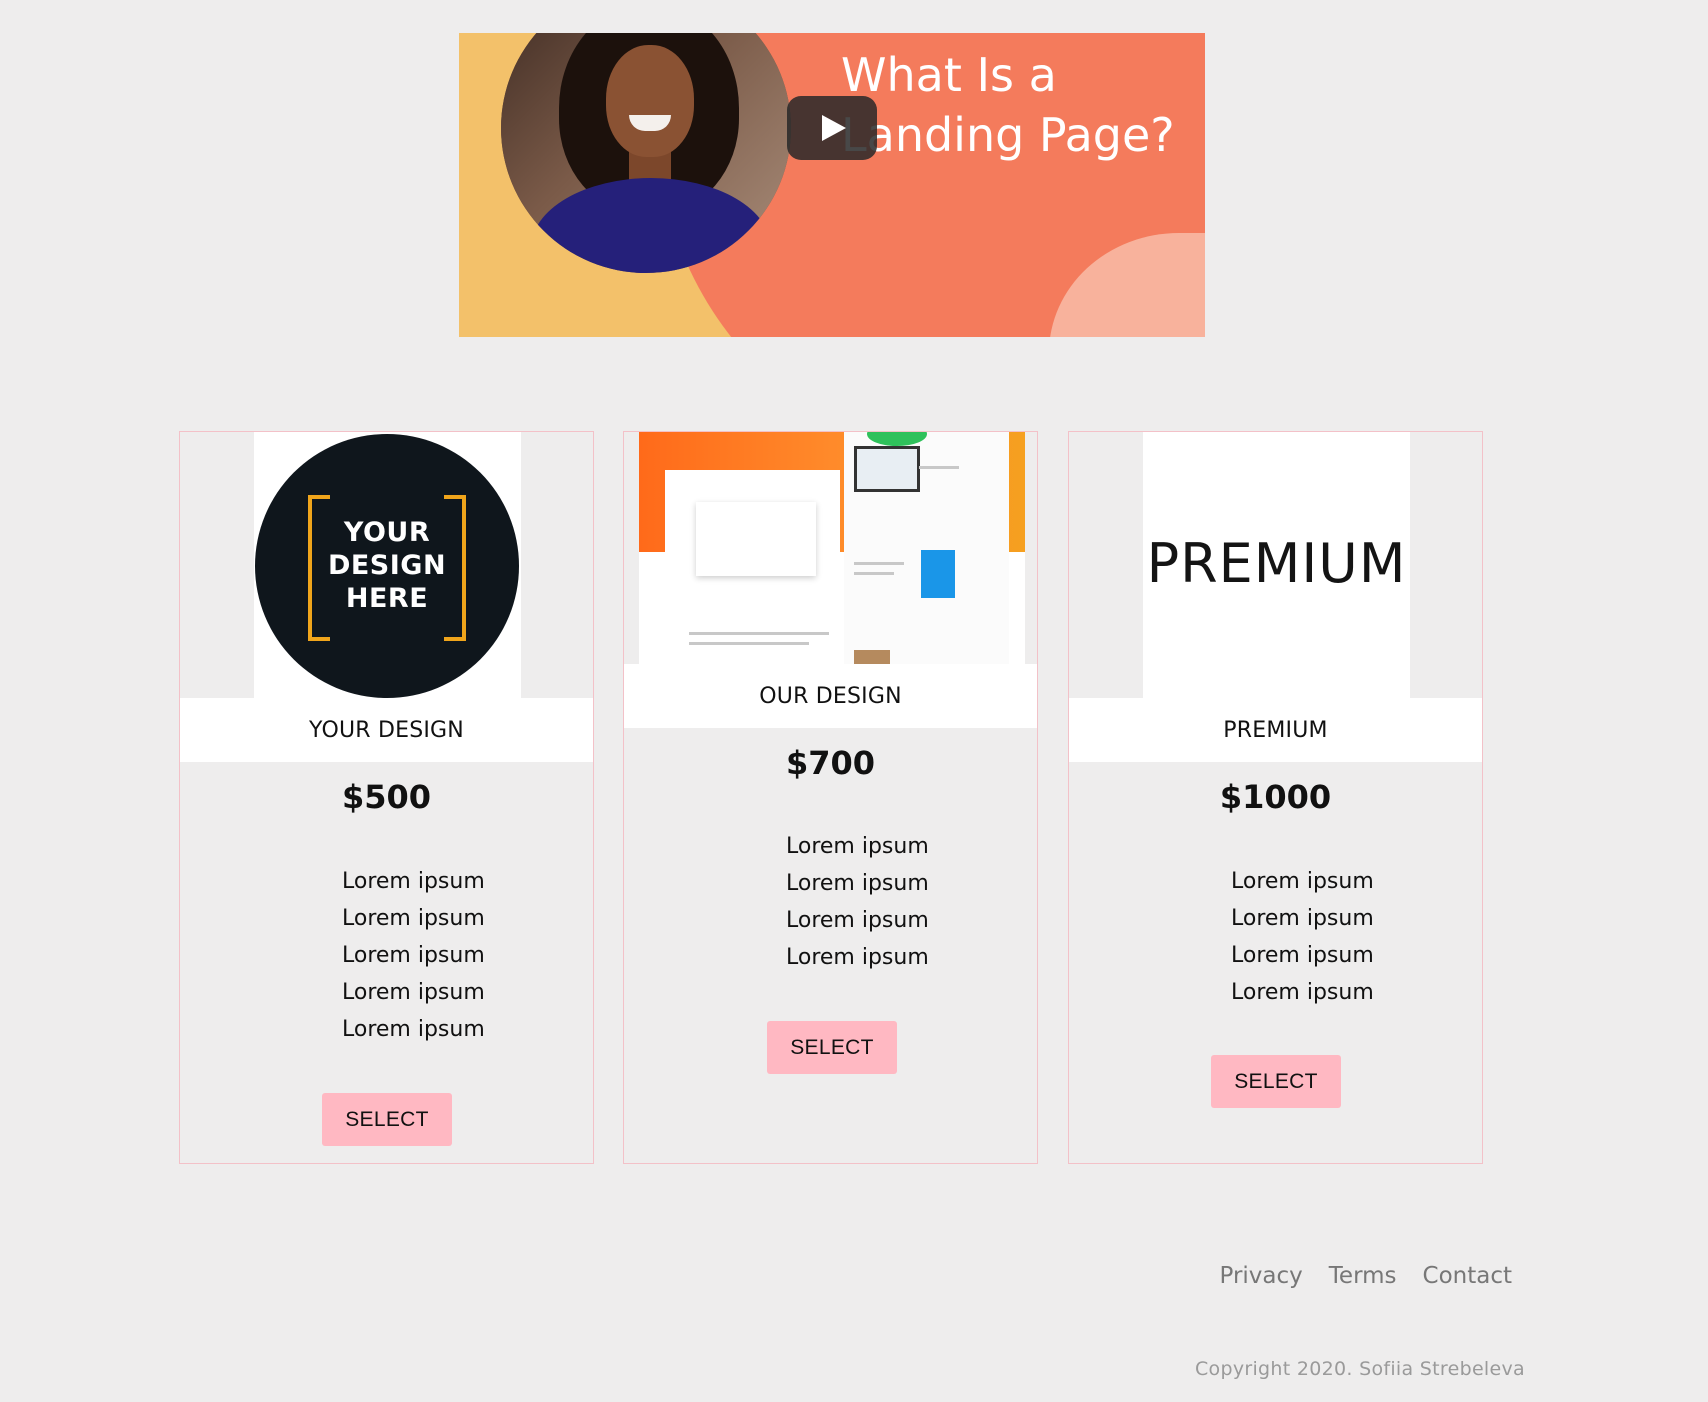  Describe the element at coordinates (1261, 1276) in the screenshot. I see `footer-link-privacy: Privacy` at that location.